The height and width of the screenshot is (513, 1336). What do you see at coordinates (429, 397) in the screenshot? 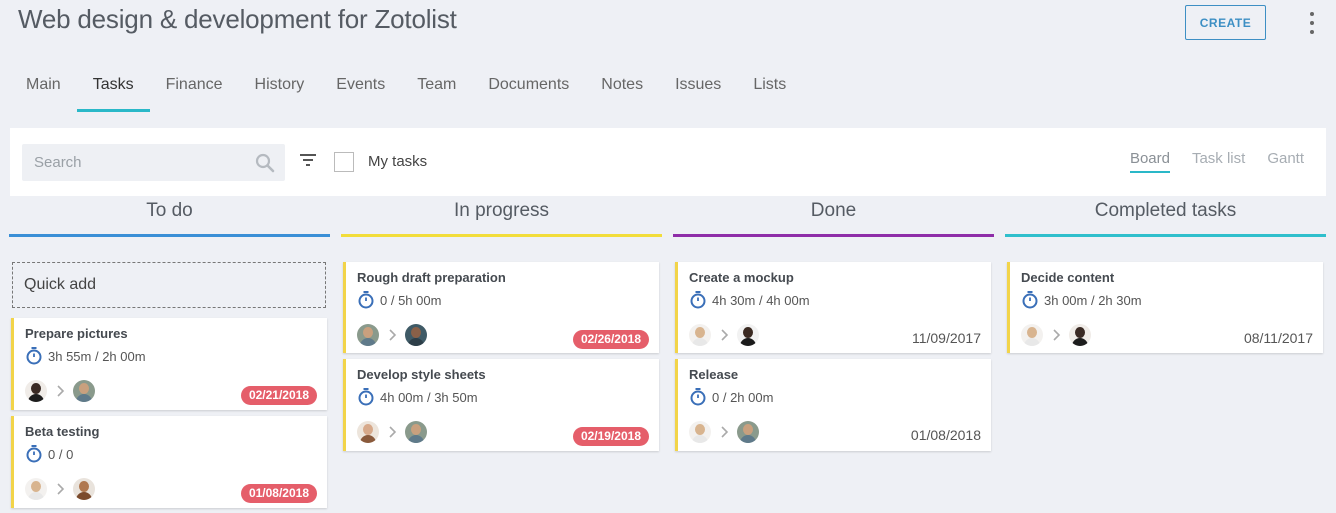
I see `task-time-text: 4h 00m / 3h 50m` at bounding box center [429, 397].